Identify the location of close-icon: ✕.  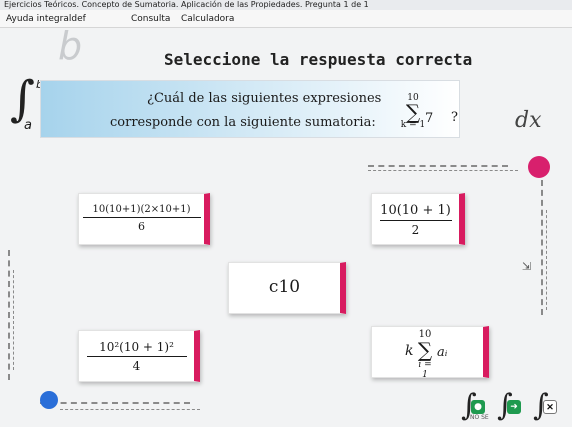
(550, 407).